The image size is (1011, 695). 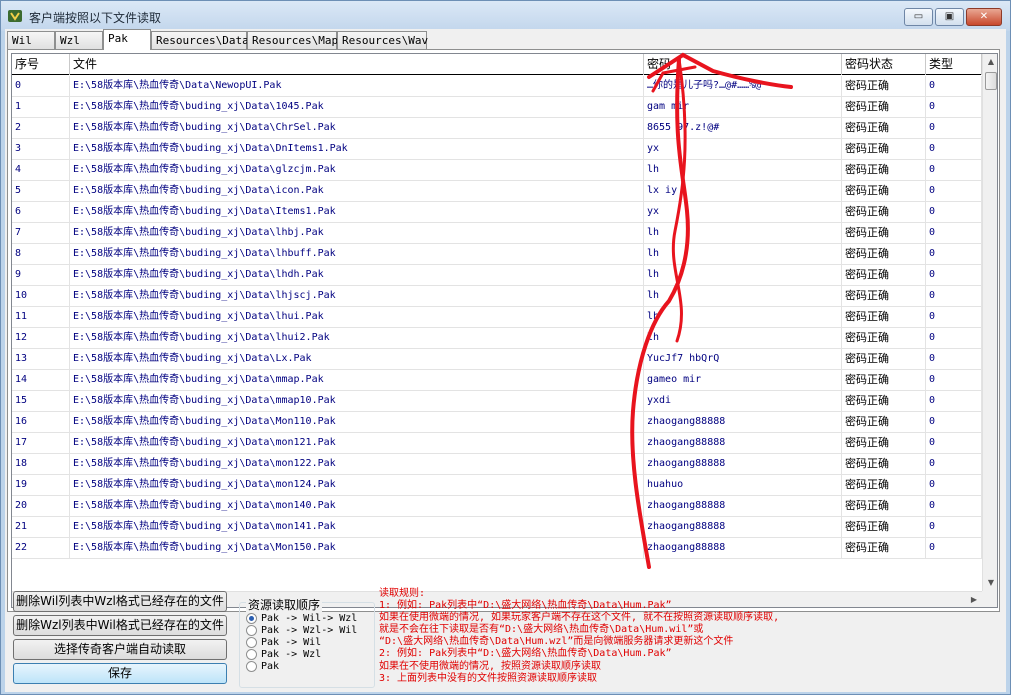 What do you see at coordinates (984, 17) in the screenshot?
I see `close-button: ✕` at bounding box center [984, 17].